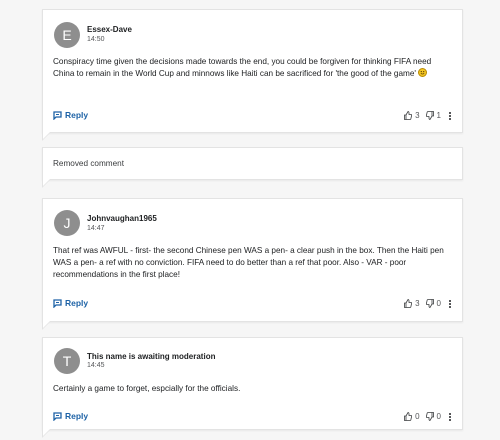 The image size is (500, 440). What do you see at coordinates (96, 228) in the screenshot?
I see `comment-time: 14:47` at bounding box center [96, 228].